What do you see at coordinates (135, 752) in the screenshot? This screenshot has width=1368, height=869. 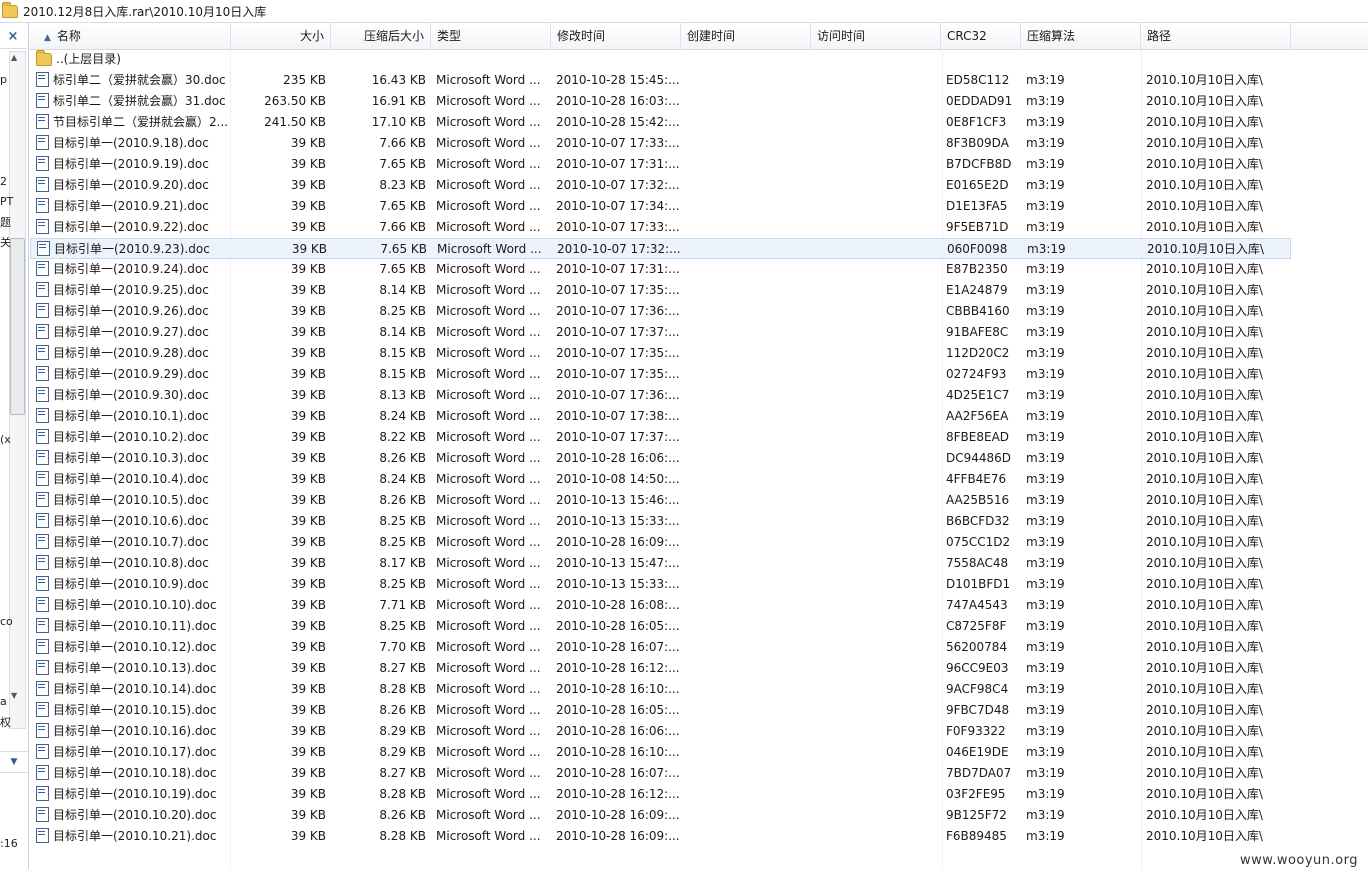 I see `file-name: 目标引单一(2010.10.17).doc` at bounding box center [135, 752].